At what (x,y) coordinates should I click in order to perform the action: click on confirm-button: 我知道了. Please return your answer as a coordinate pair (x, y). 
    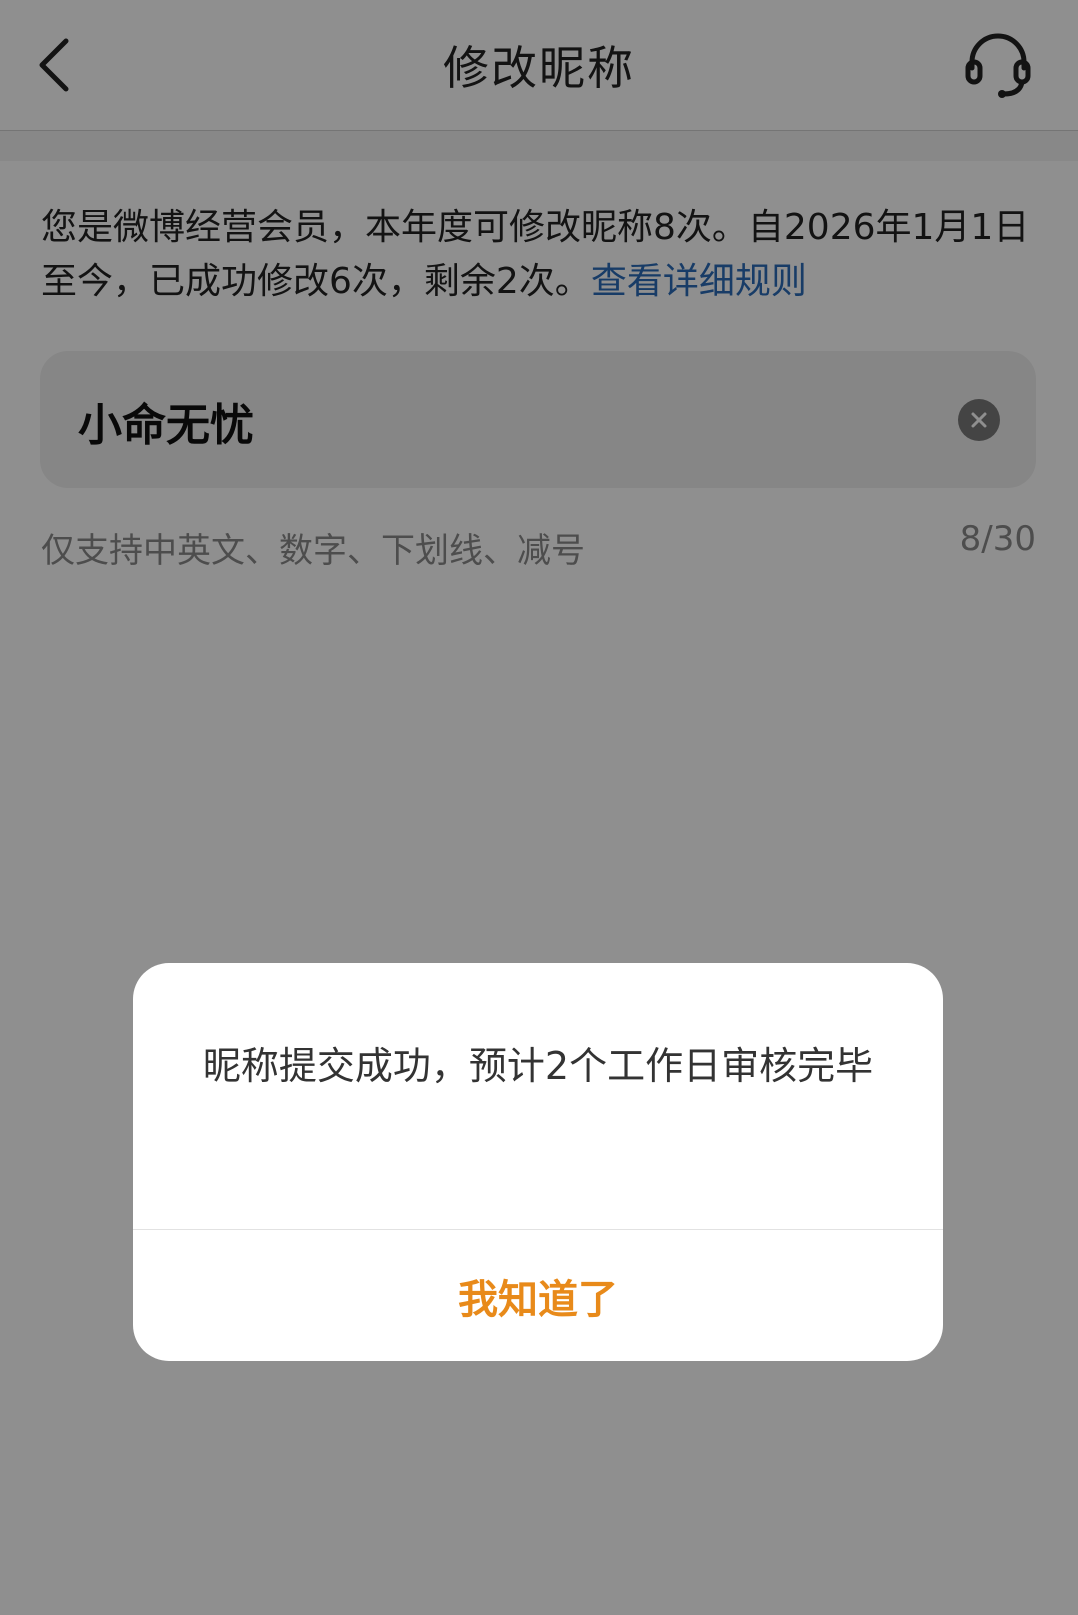
    Looking at the image, I should click on (538, 1295).